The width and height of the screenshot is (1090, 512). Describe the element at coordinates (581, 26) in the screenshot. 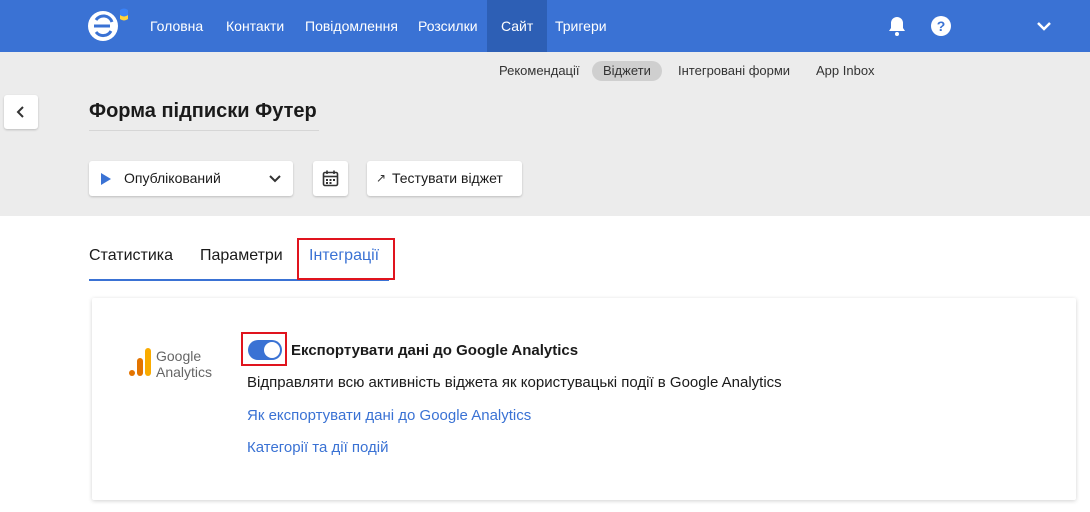

I see `nav-item-triggers: Тригери` at that location.